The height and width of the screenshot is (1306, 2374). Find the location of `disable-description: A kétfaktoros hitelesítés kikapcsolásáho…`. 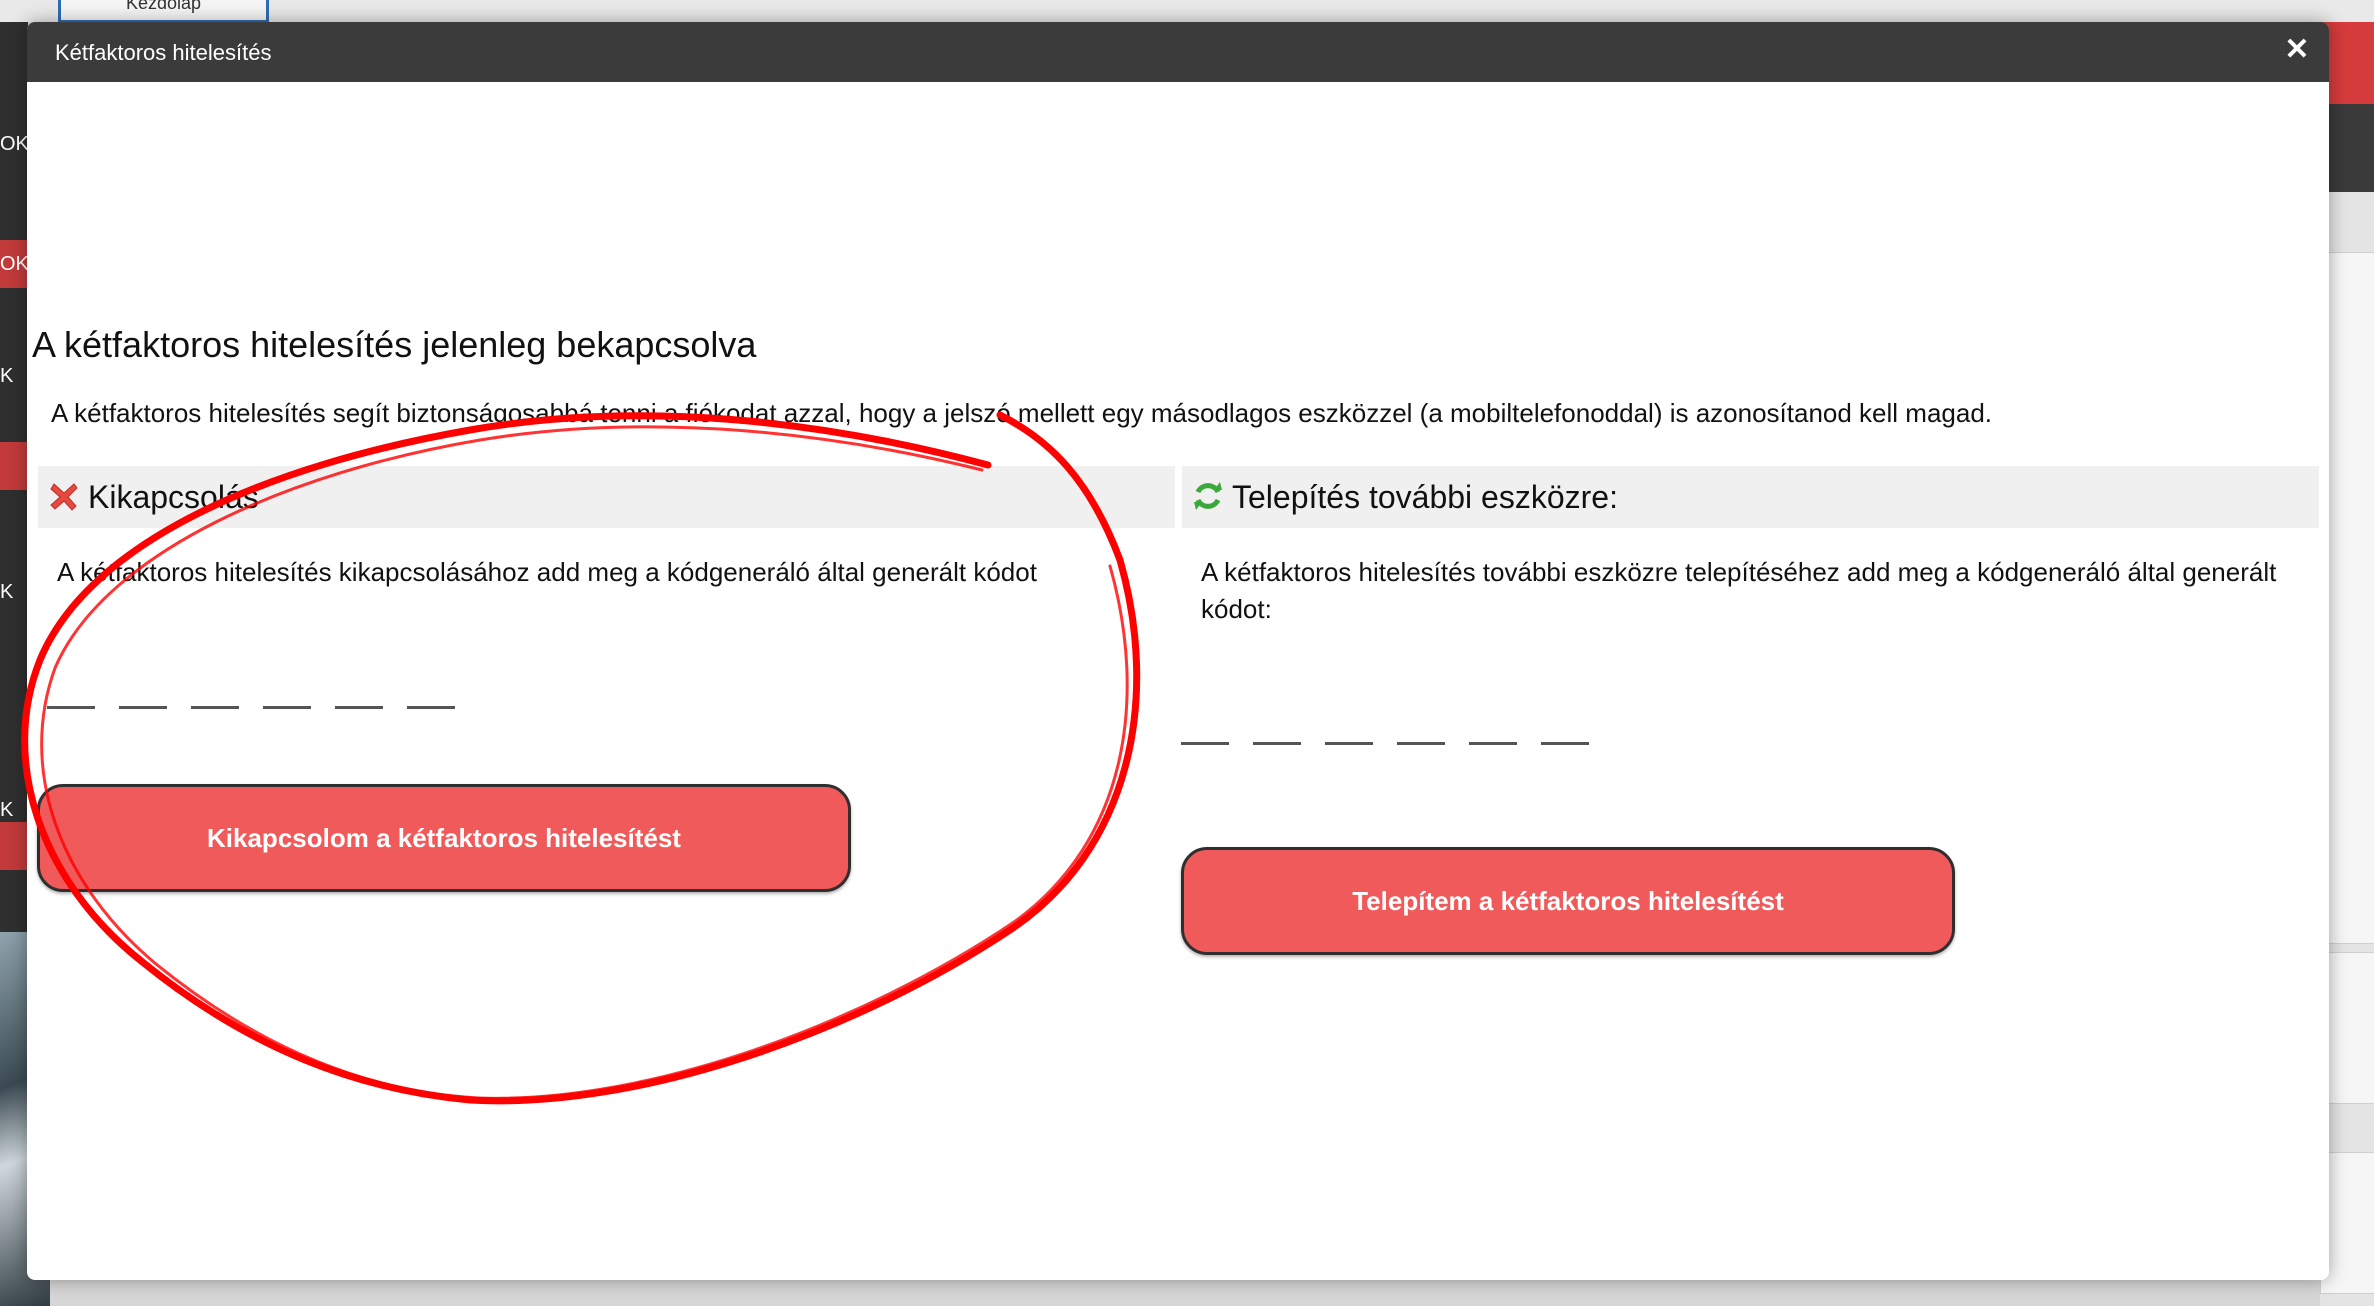

disable-description: A kétfaktoros hitelesítés kikapcsolásáho… is located at coordinates (547, 572).